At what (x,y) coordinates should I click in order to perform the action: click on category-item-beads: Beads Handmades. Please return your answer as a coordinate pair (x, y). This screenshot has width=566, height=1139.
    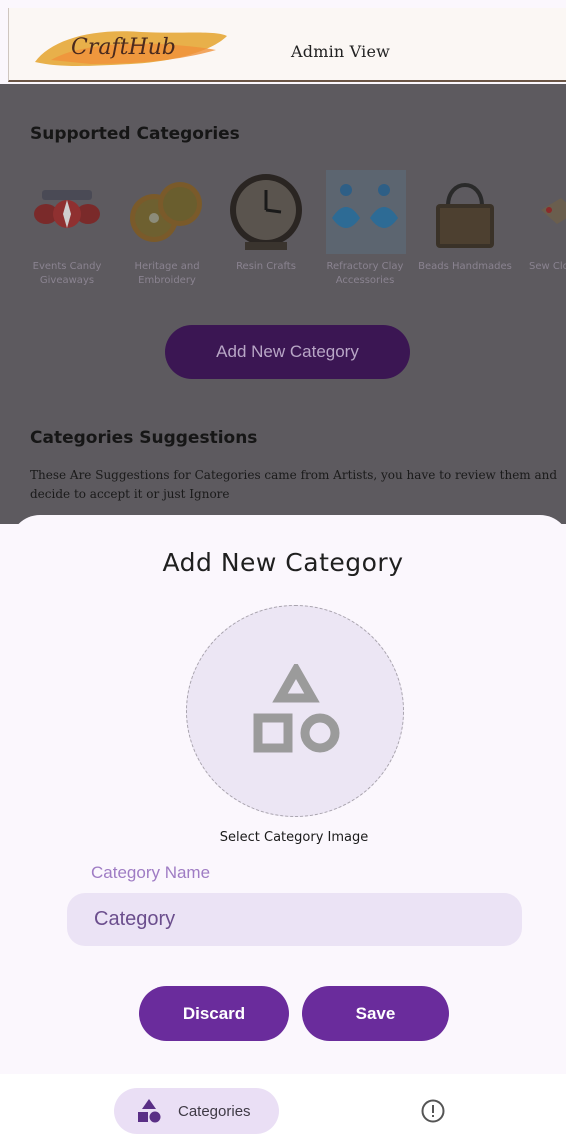
    Looking at the image, I should click on (465, 221).